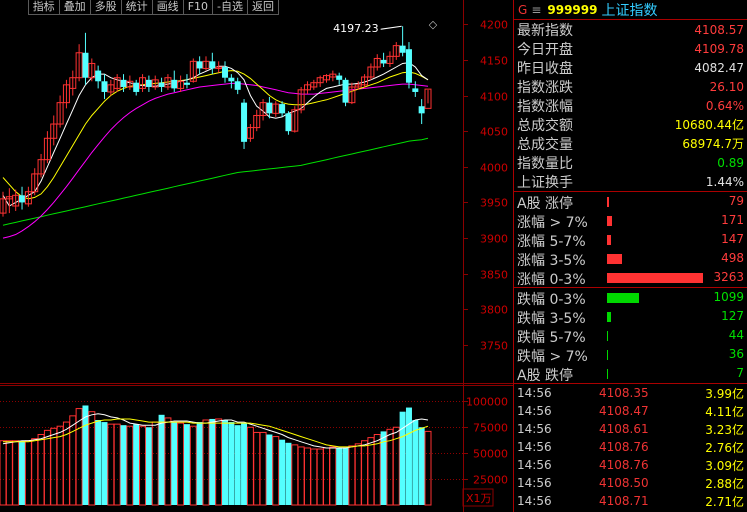 The image size is (747, 512). Describe the element at coordinates (494, 168) in the screenshot. I see `price-tick-label: 4000` at that location.